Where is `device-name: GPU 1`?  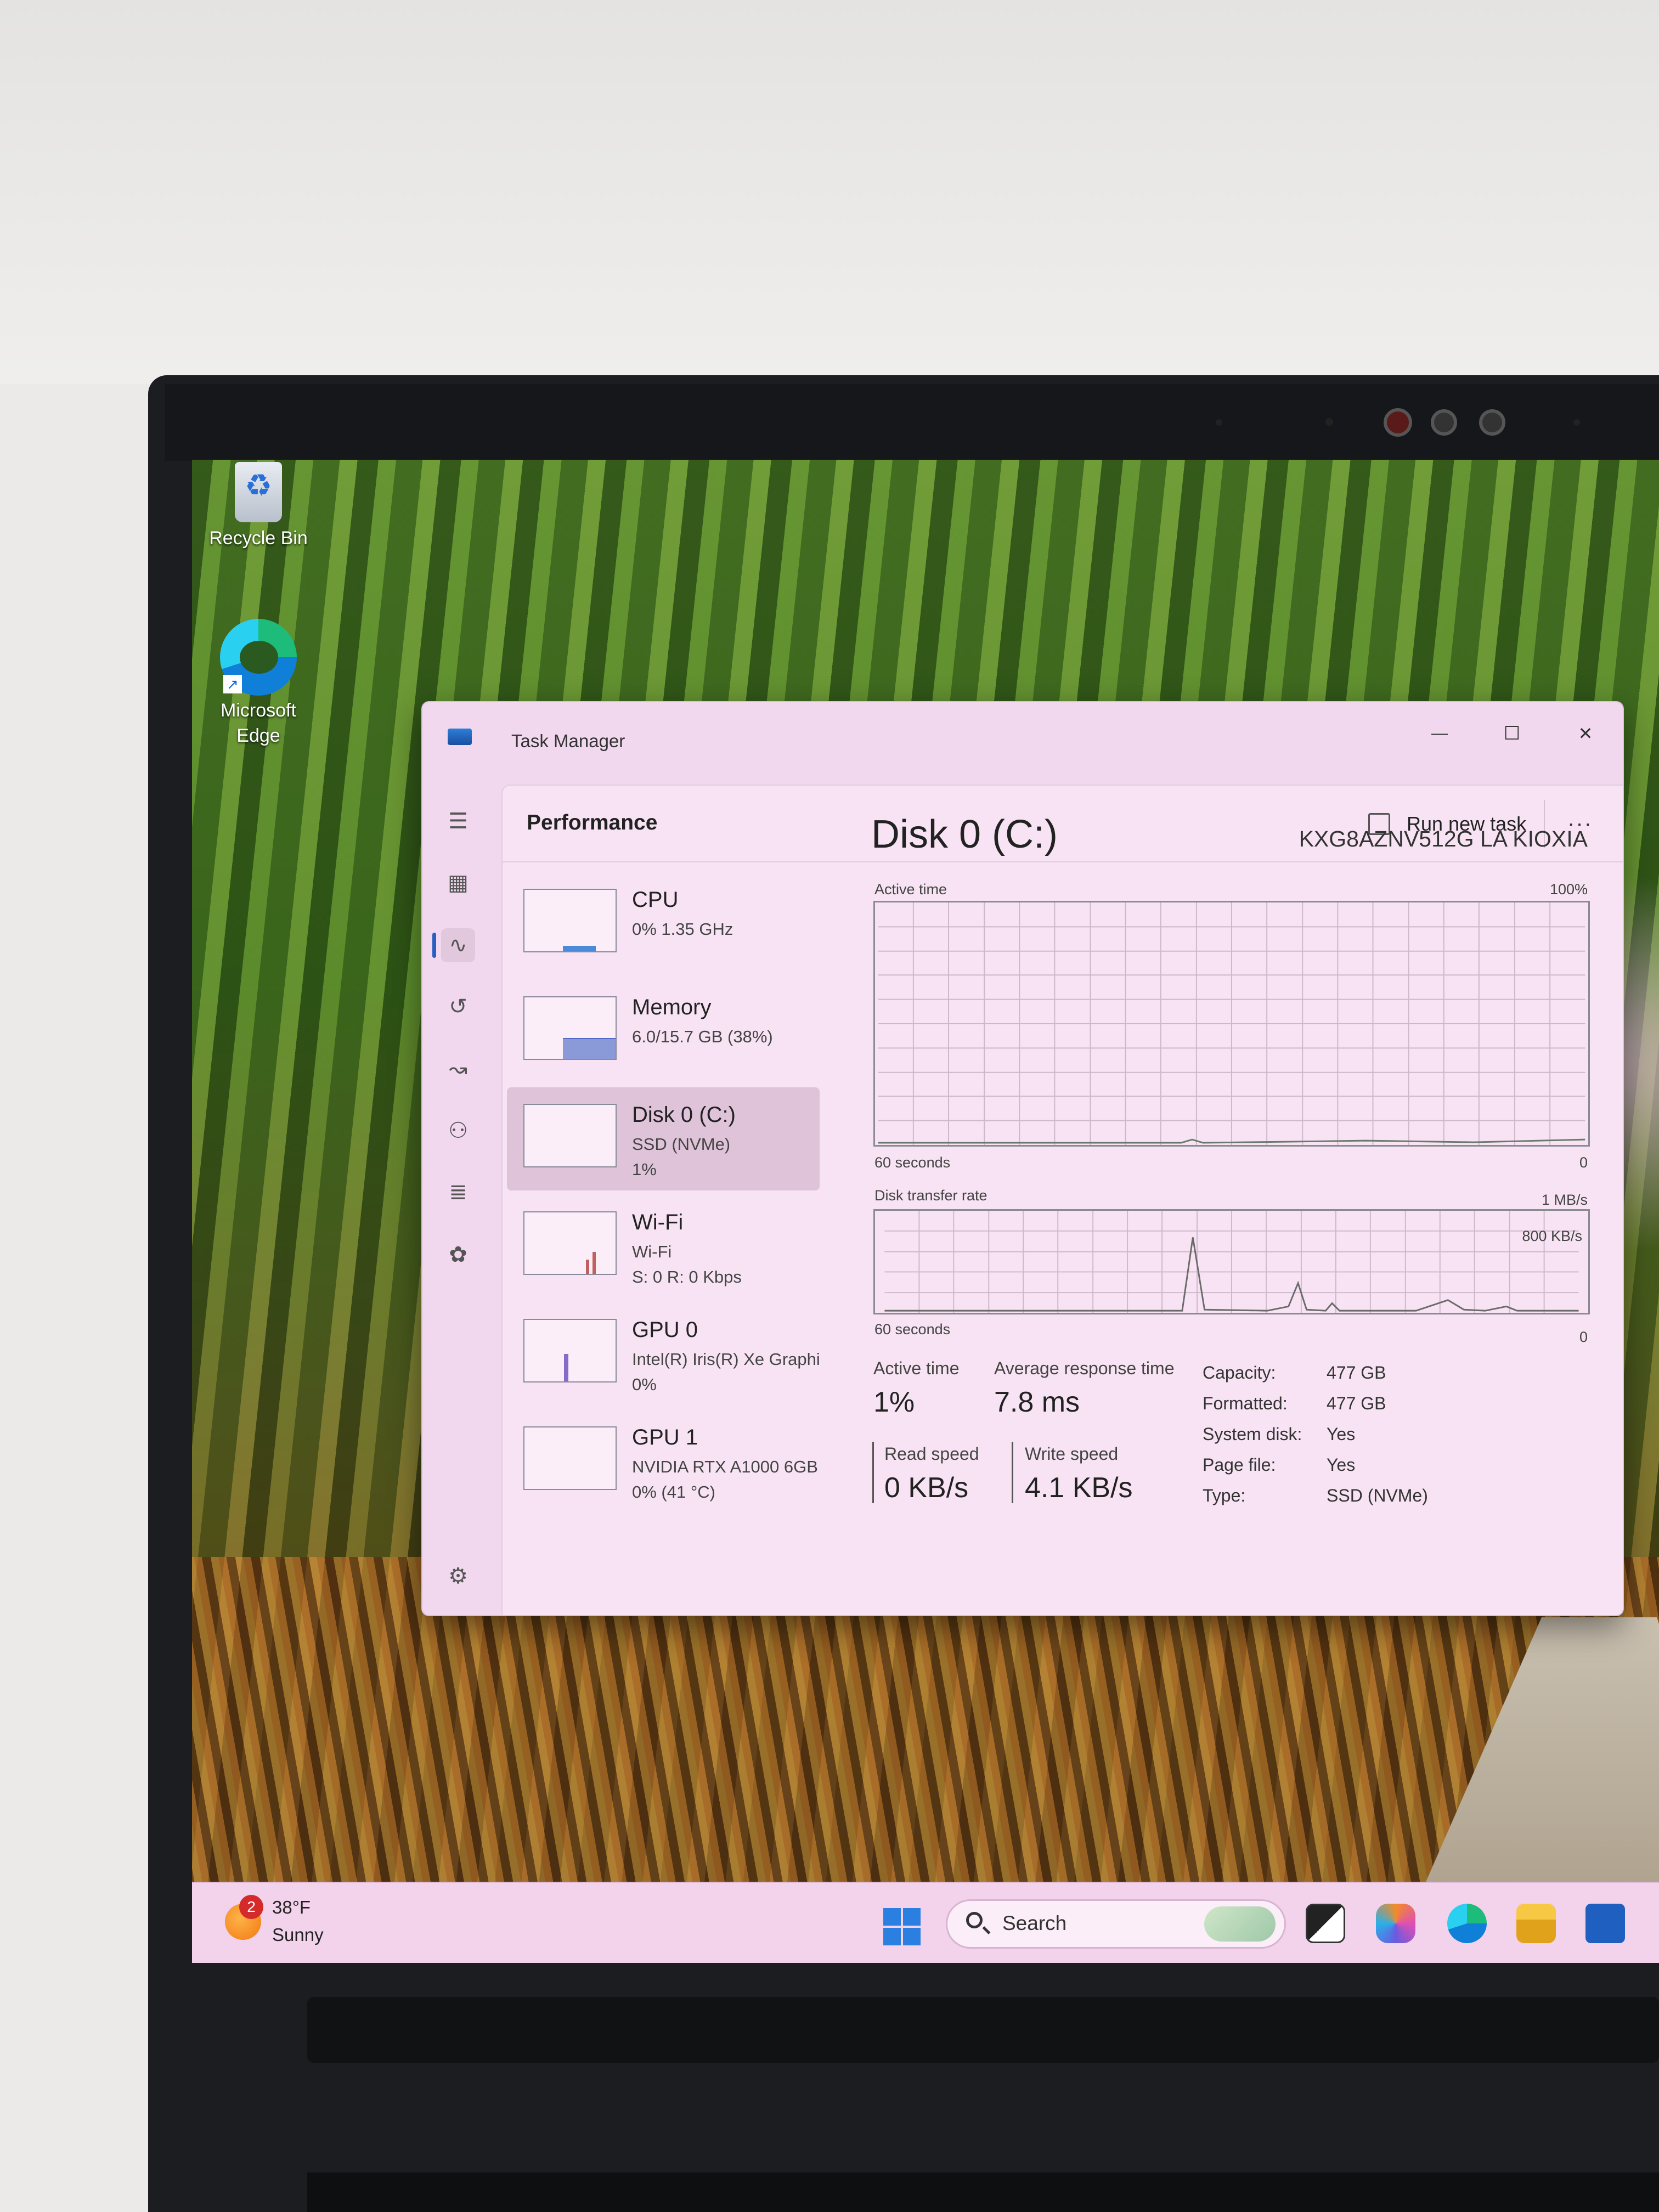 device-name: GPU 1 is located at coordinates (665, 1437).